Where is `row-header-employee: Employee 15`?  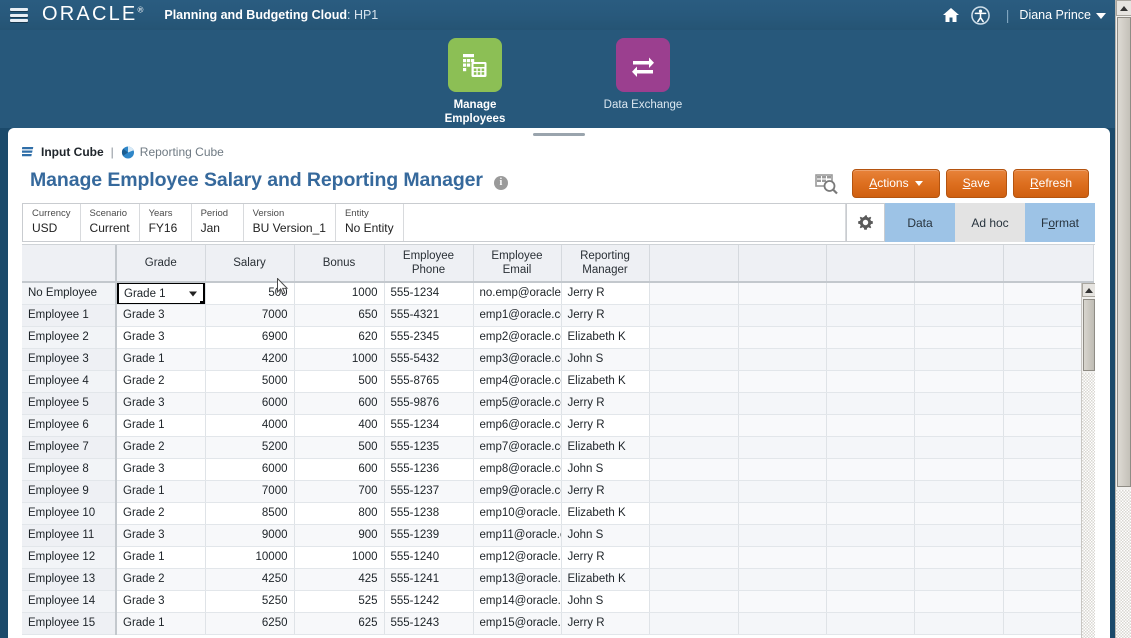
row-header-employee: Employee 15 is located at coordinates (69, 623).